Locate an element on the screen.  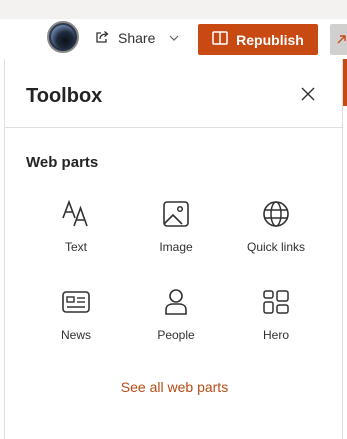
web-part-label: News is located at coordinates (75, 335).